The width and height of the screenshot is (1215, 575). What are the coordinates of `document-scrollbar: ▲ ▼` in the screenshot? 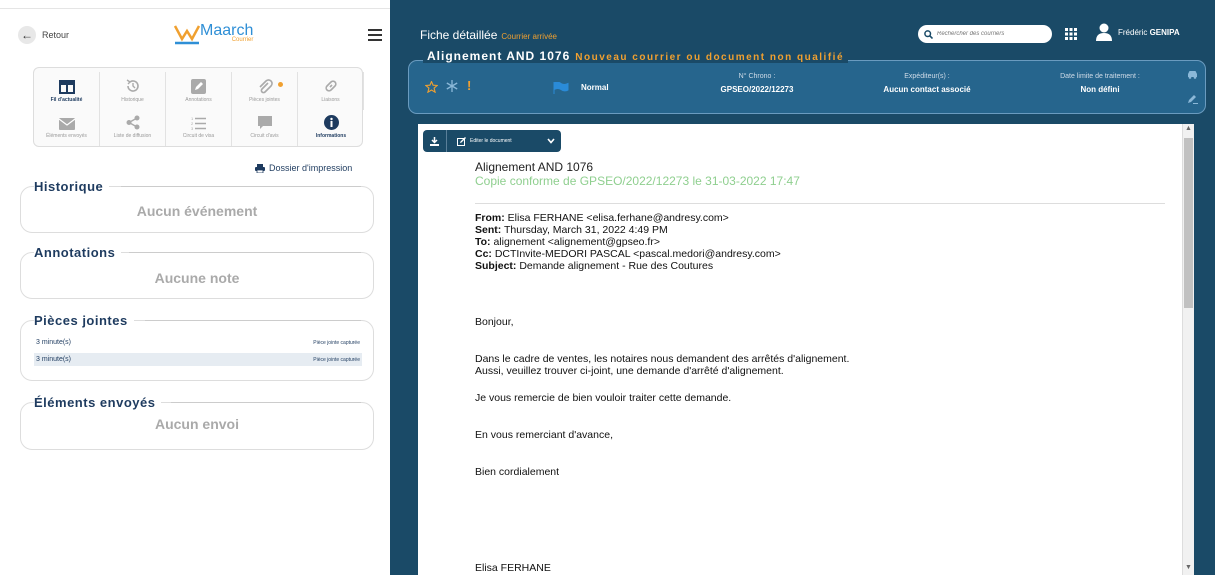 It's located at (1188, 349).